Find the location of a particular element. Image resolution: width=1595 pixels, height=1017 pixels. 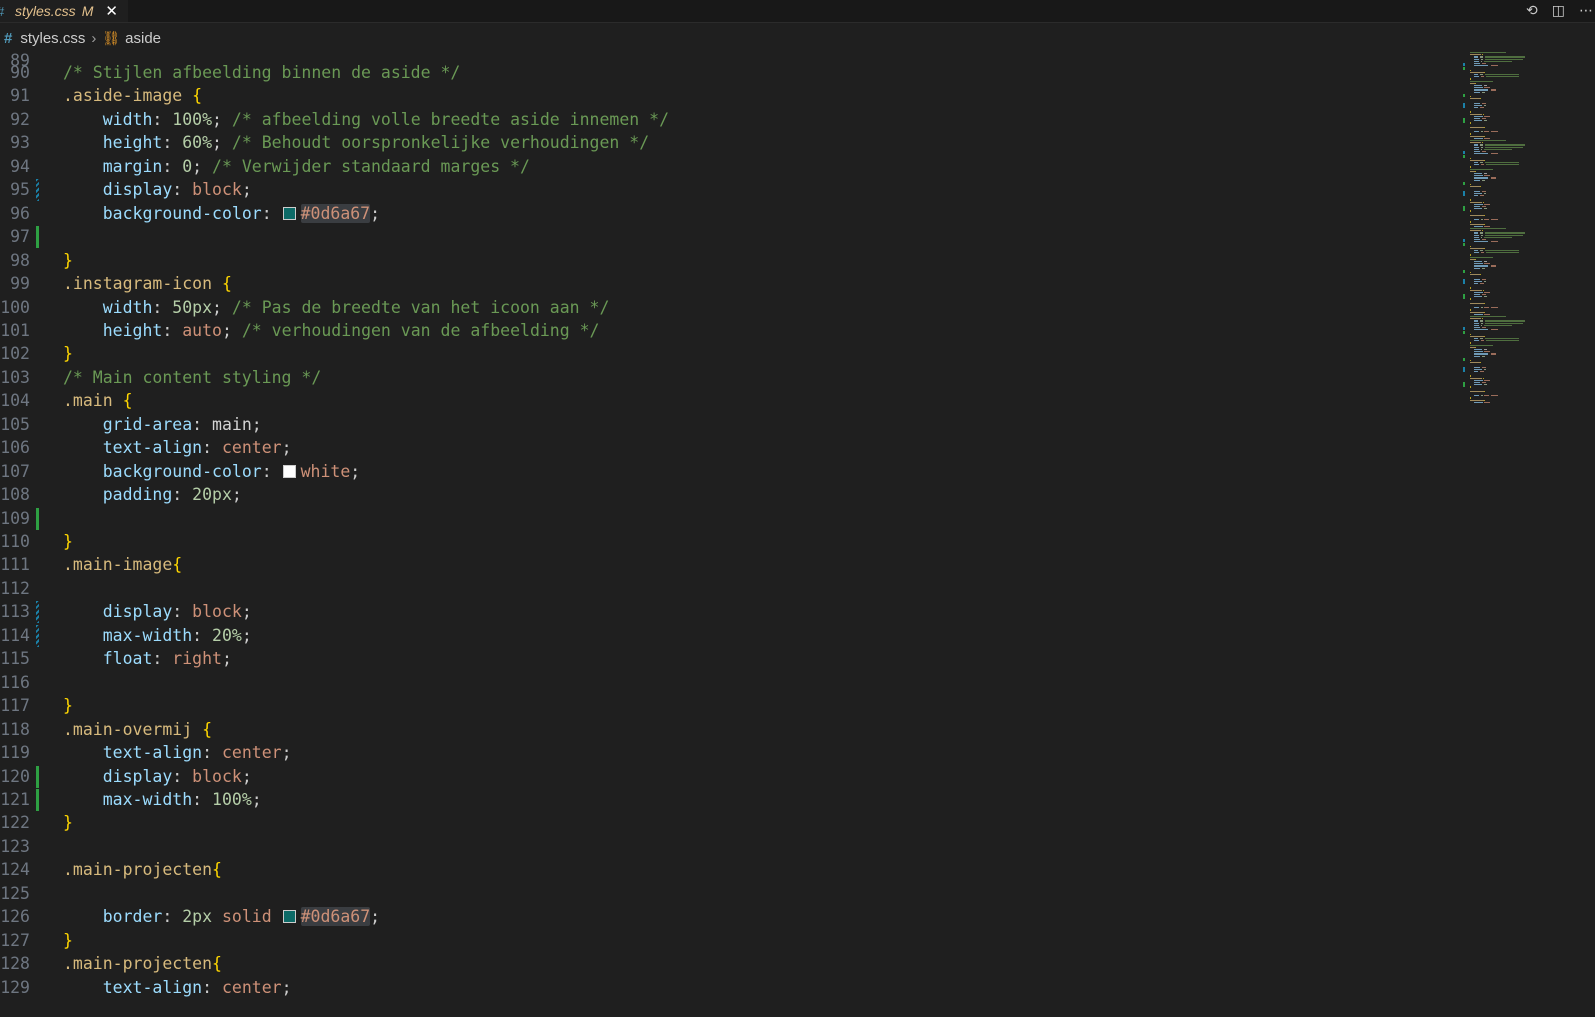

code-line: 124 .main-projecten{ is located at coordinates (735, 870).